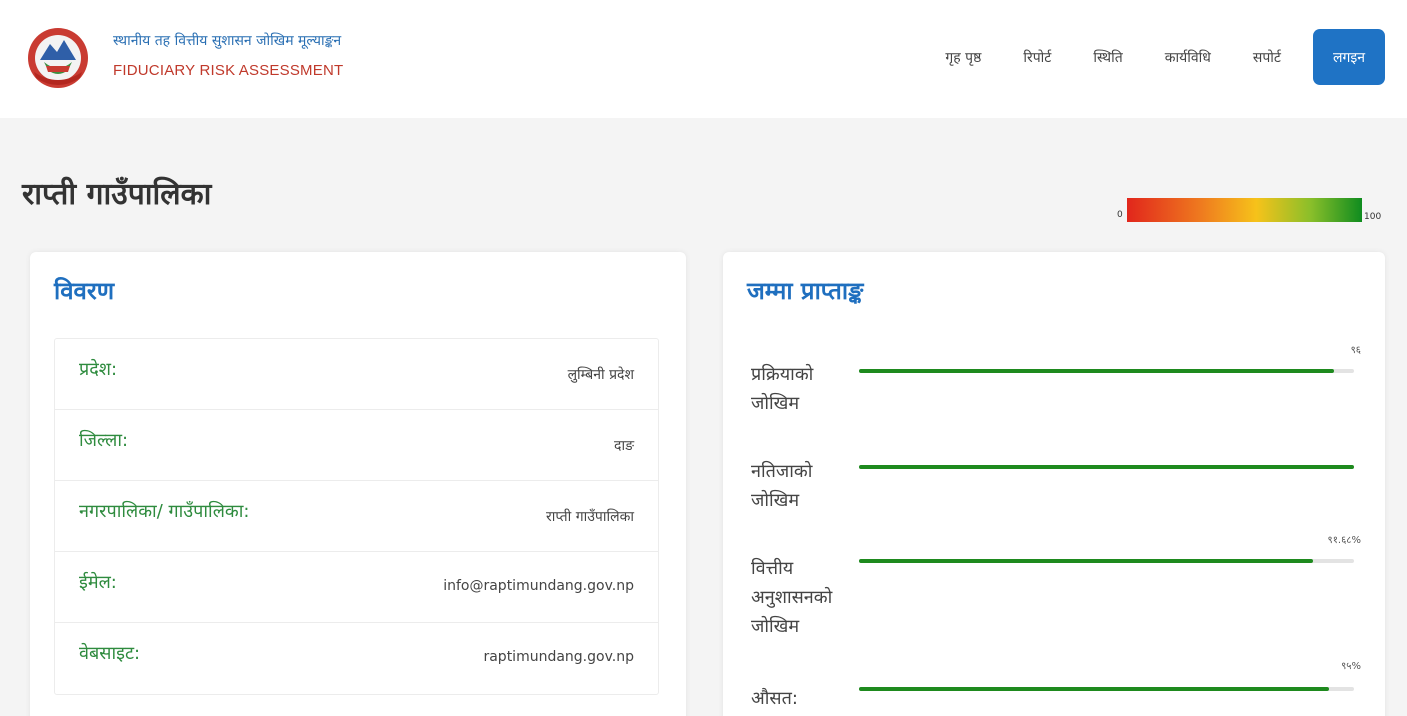  What do you see at coordinates (356, 445) in the screenshot?
I see `detail-row-district: जिल्ला: दाङ` at bounding box center [356, 445].